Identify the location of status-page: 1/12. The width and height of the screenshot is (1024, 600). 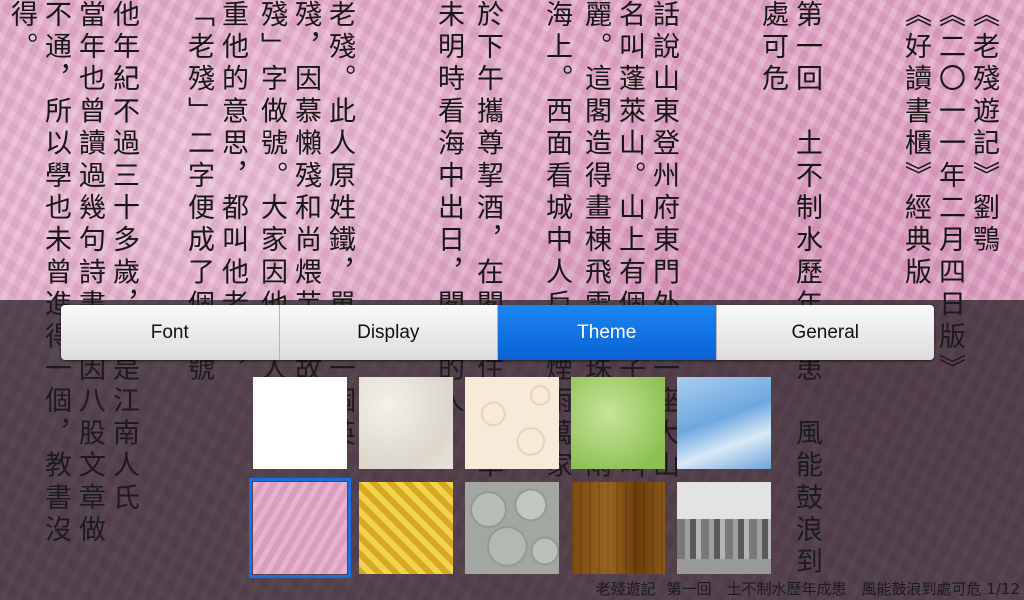
(1003, 589).